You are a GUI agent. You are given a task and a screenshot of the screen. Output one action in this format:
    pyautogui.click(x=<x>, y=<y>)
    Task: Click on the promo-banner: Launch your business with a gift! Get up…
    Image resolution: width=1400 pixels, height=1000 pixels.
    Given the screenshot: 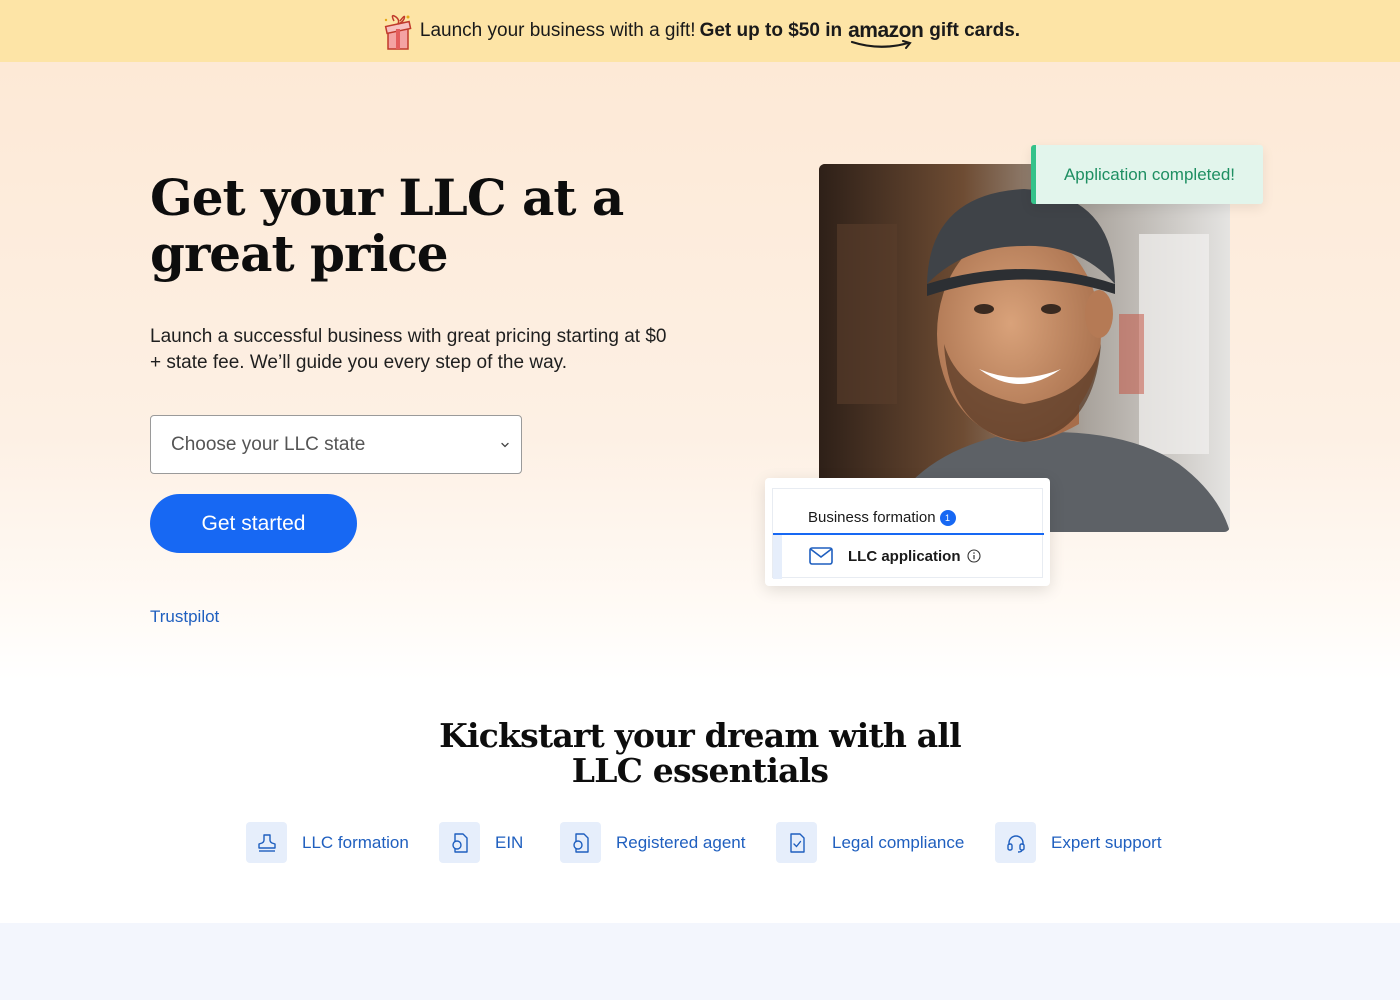 What is the action you would take?
    pyautogui.click(x=700, y=31)
    